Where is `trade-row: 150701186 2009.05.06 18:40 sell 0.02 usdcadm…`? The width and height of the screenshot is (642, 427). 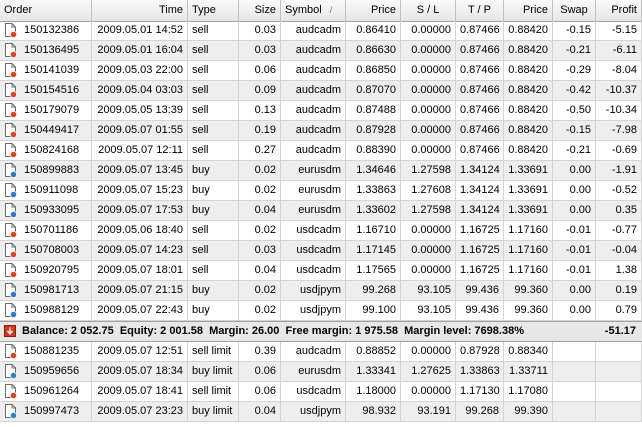
trade-row: 150701186 2009.05.06 18:40 sell 0.02 usdcadm… is located at coordinates (321, 231).